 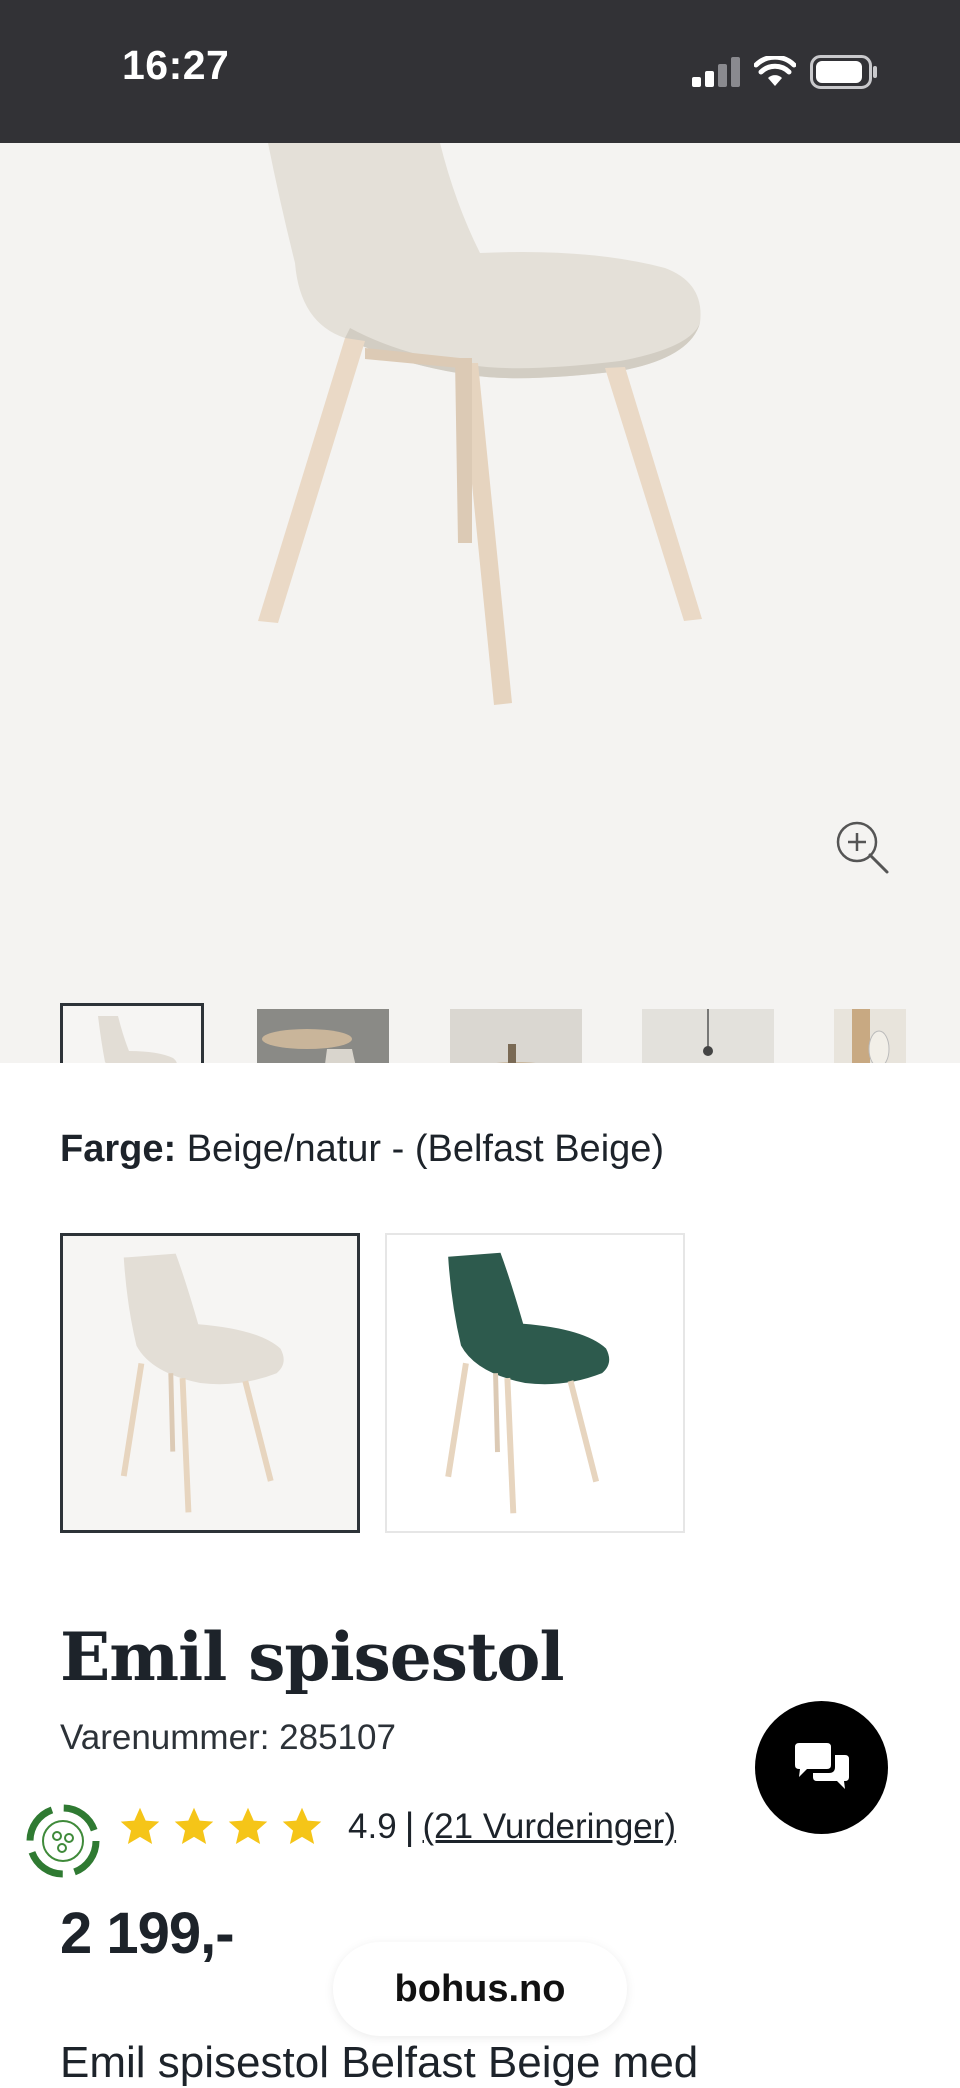 What do you see at coordinates (372, 1826) in the screenshot?
I see `rating-value: 4.9` at bounding box center [372, 1826].